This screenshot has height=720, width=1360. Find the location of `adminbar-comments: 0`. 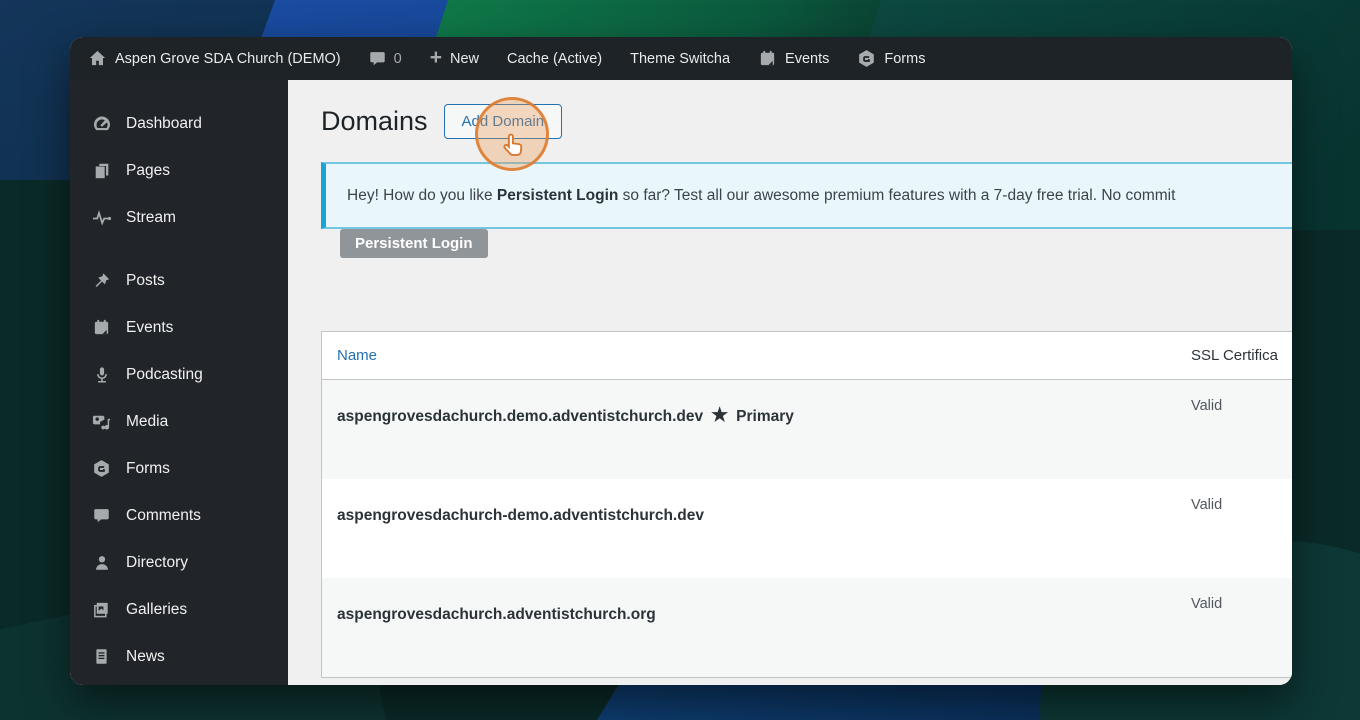

adminbar-comments: 0 is located at coordinates (385, 58).